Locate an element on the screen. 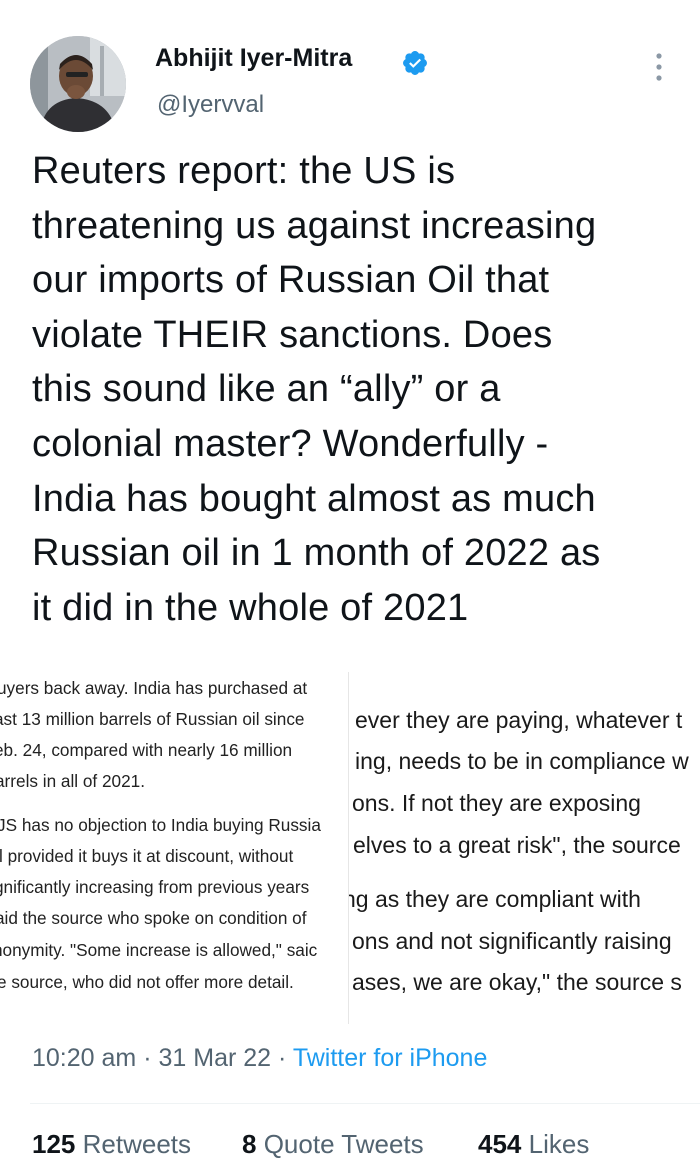 The width and height of the screenshot is (700, 1171). divider is located at coordinates (365, 1103).